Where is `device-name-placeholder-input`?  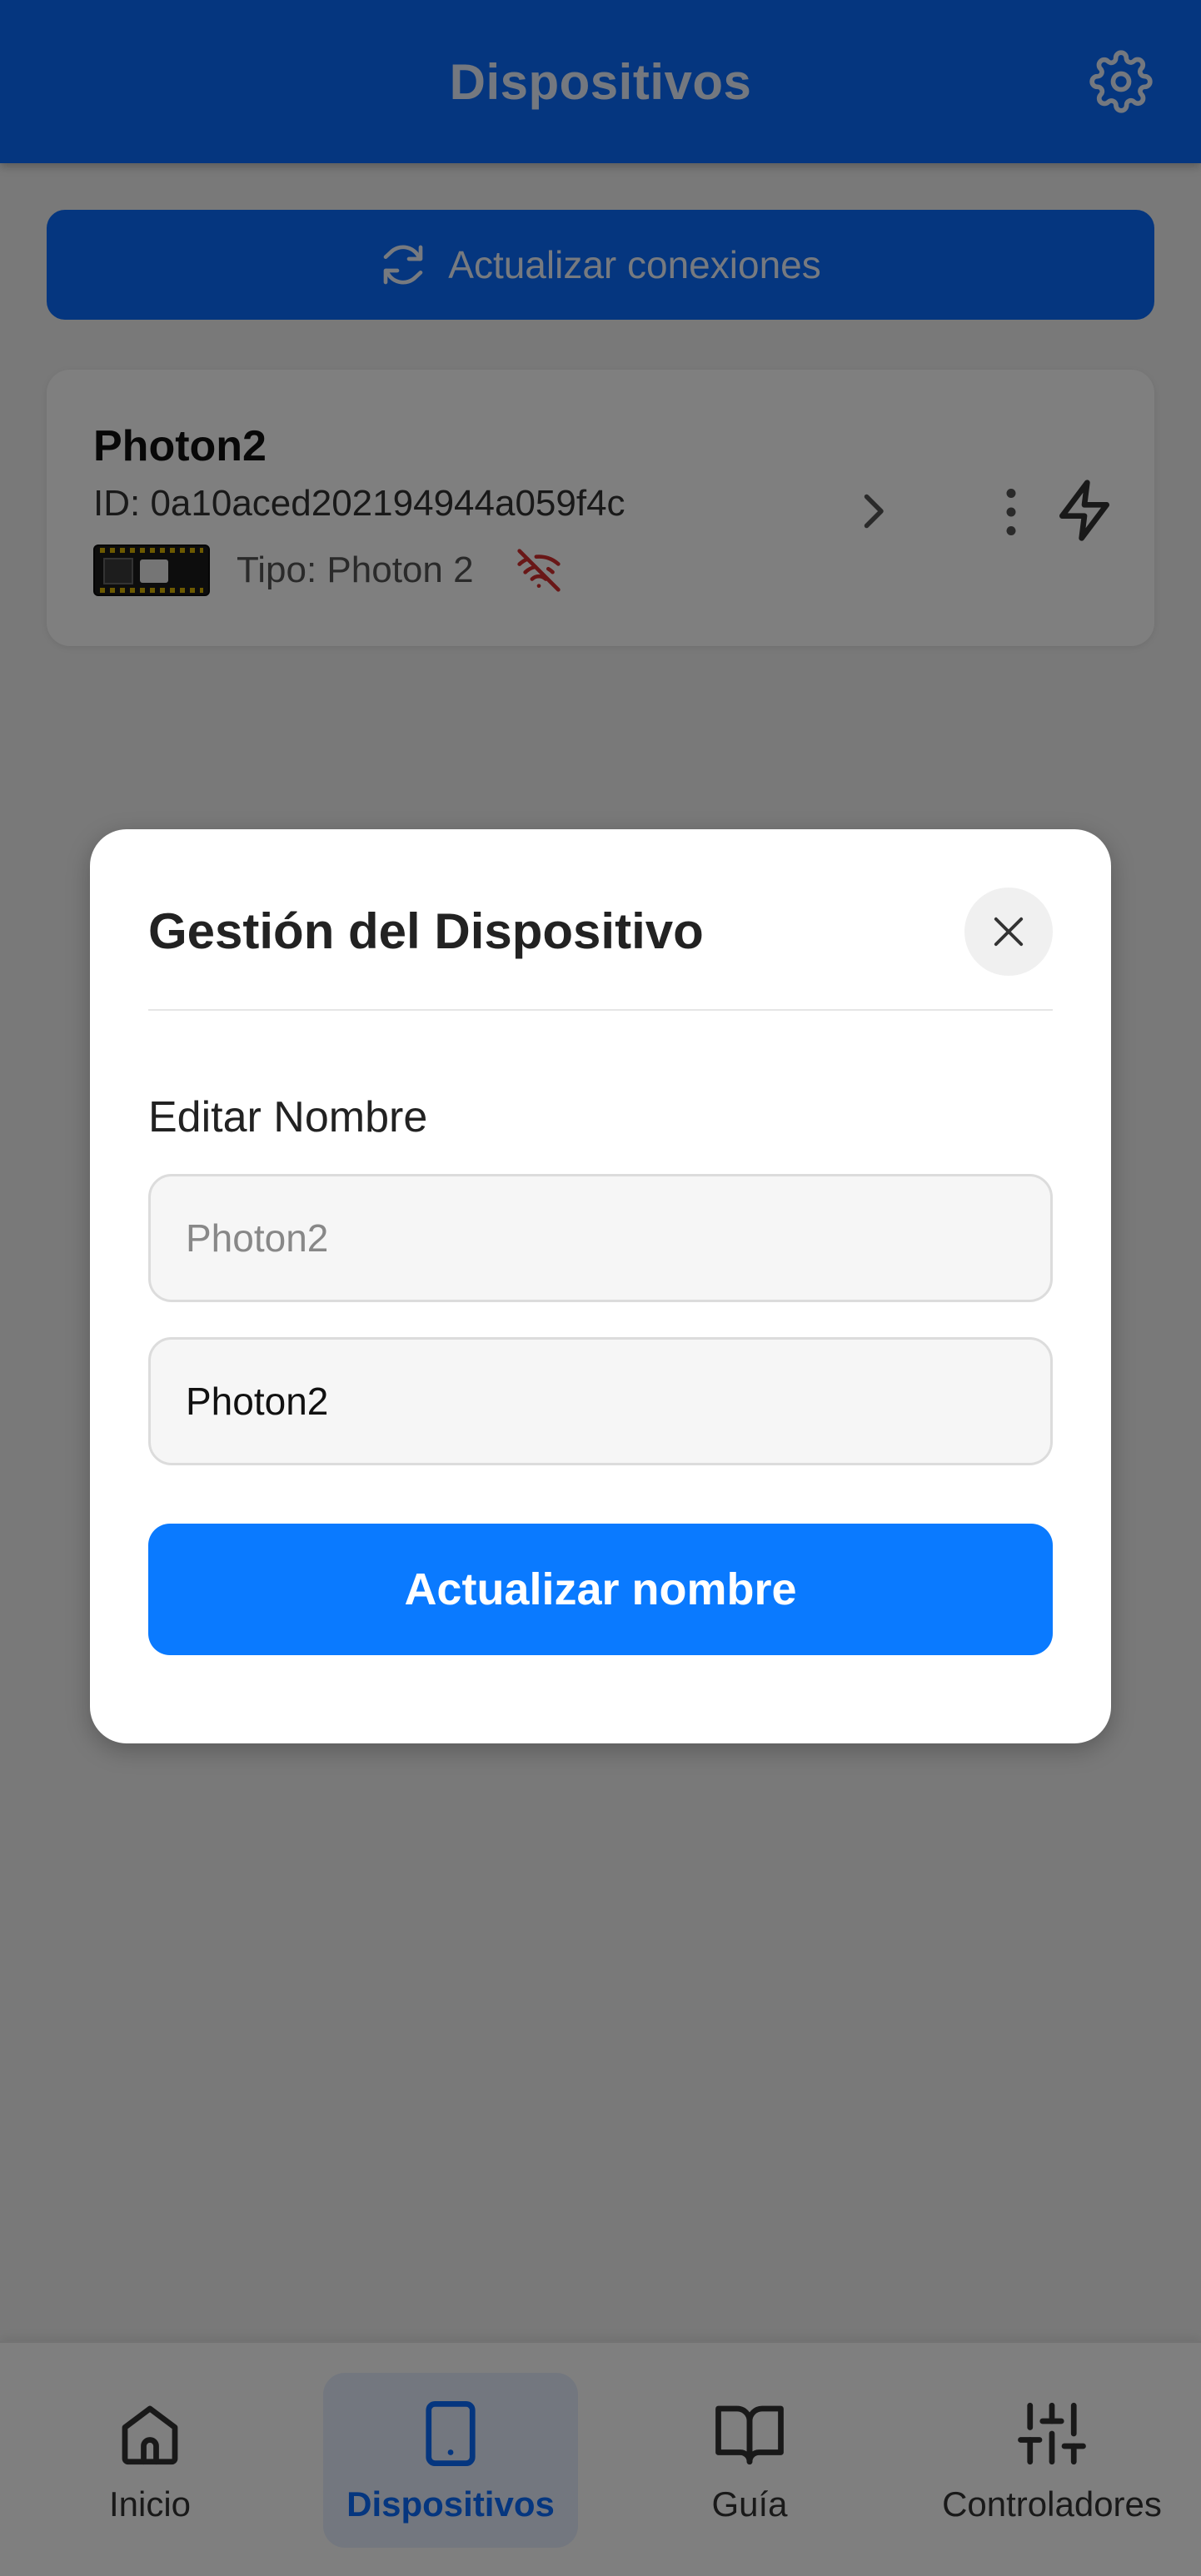 device-name-placeholder-input is located at coordinates (600, 1238).